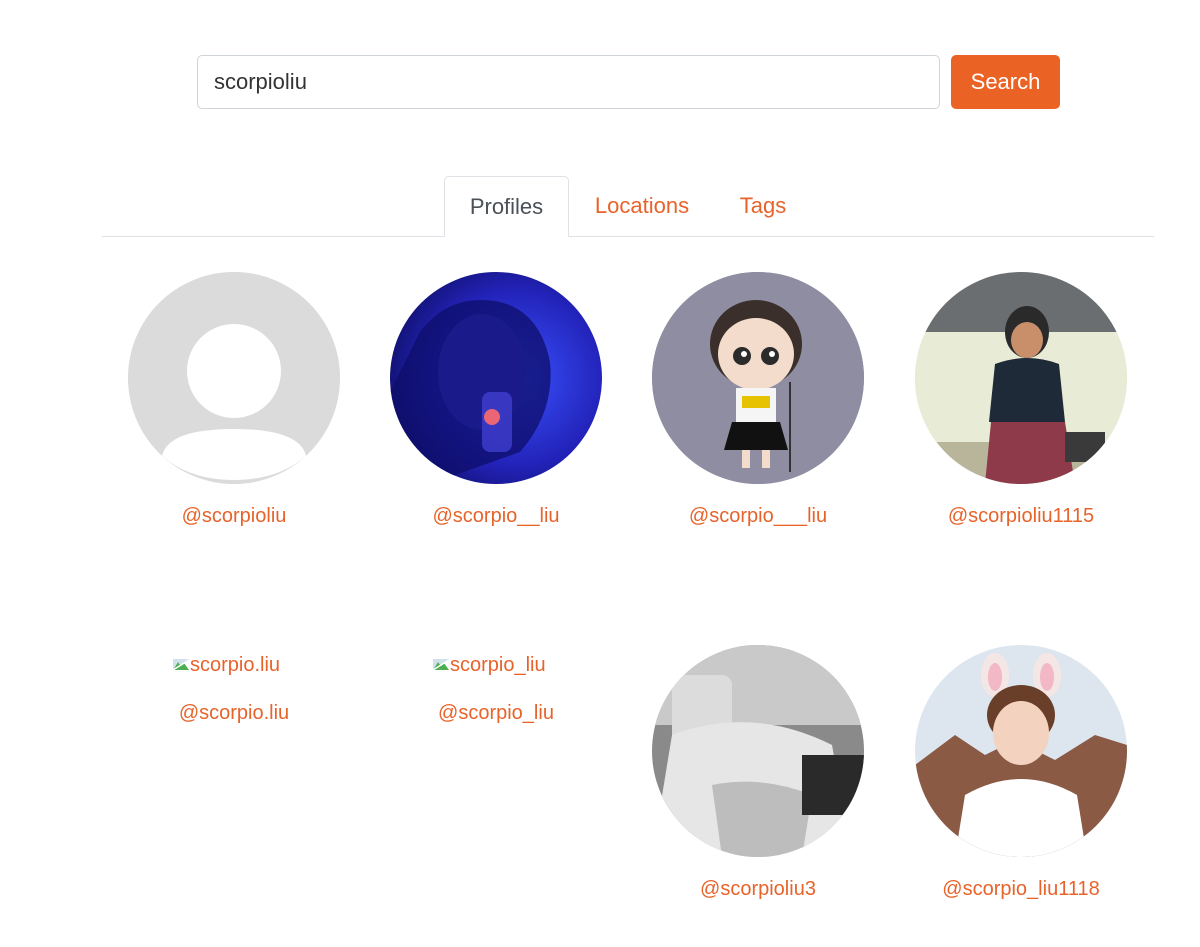  I want to click on tab-tags: Tags, so click(763, 205).